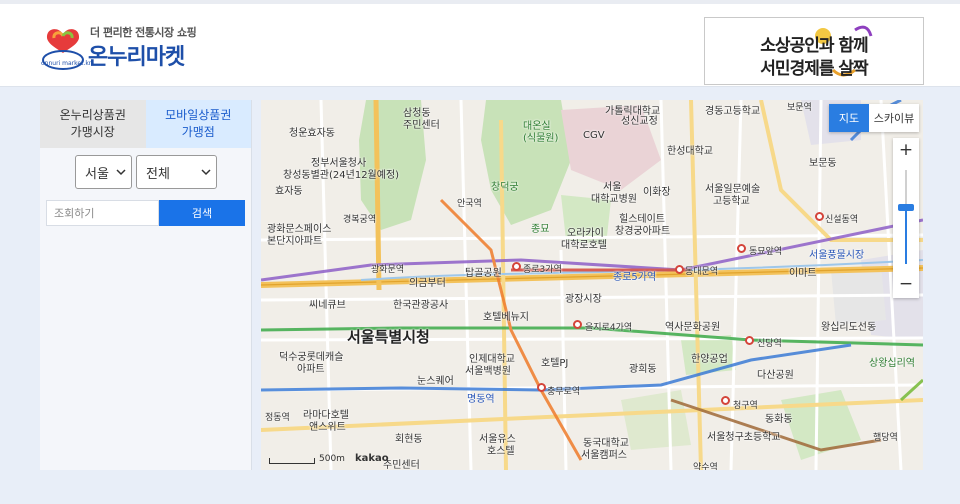 This screenshot has width=960, height=504. What do you see at coordinates (894, 118) in the screenshot?
I see `map-type-skyview-button: 스카이뷰` at bounding box center [894, 118].